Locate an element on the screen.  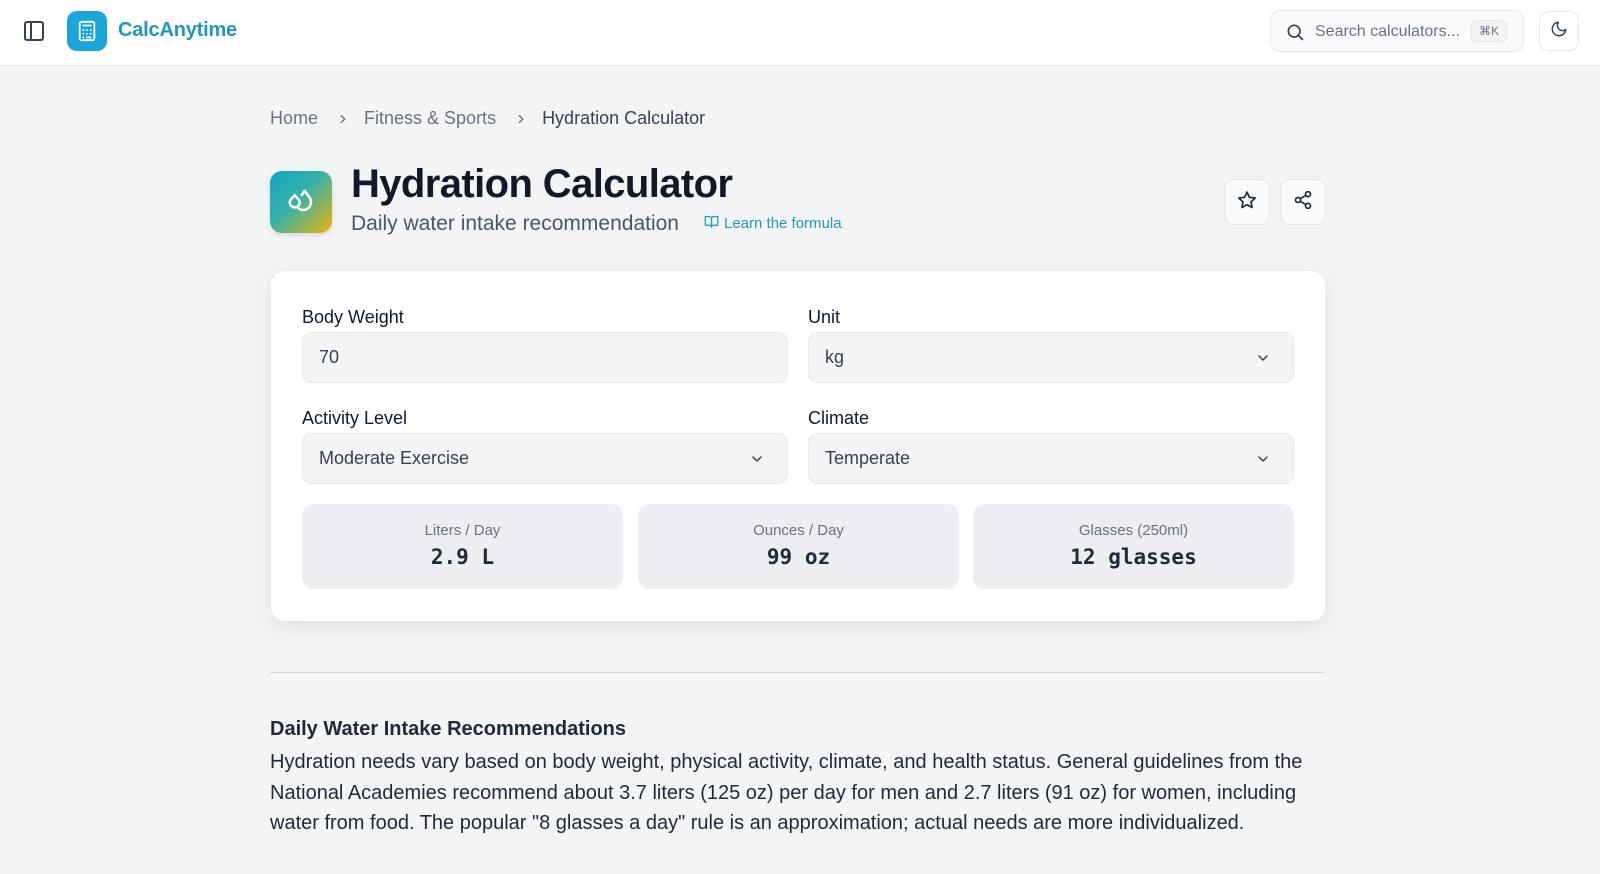
top-bar: CalcAnytime Search calculators... ⌘K is located at coordinates (800, 33).